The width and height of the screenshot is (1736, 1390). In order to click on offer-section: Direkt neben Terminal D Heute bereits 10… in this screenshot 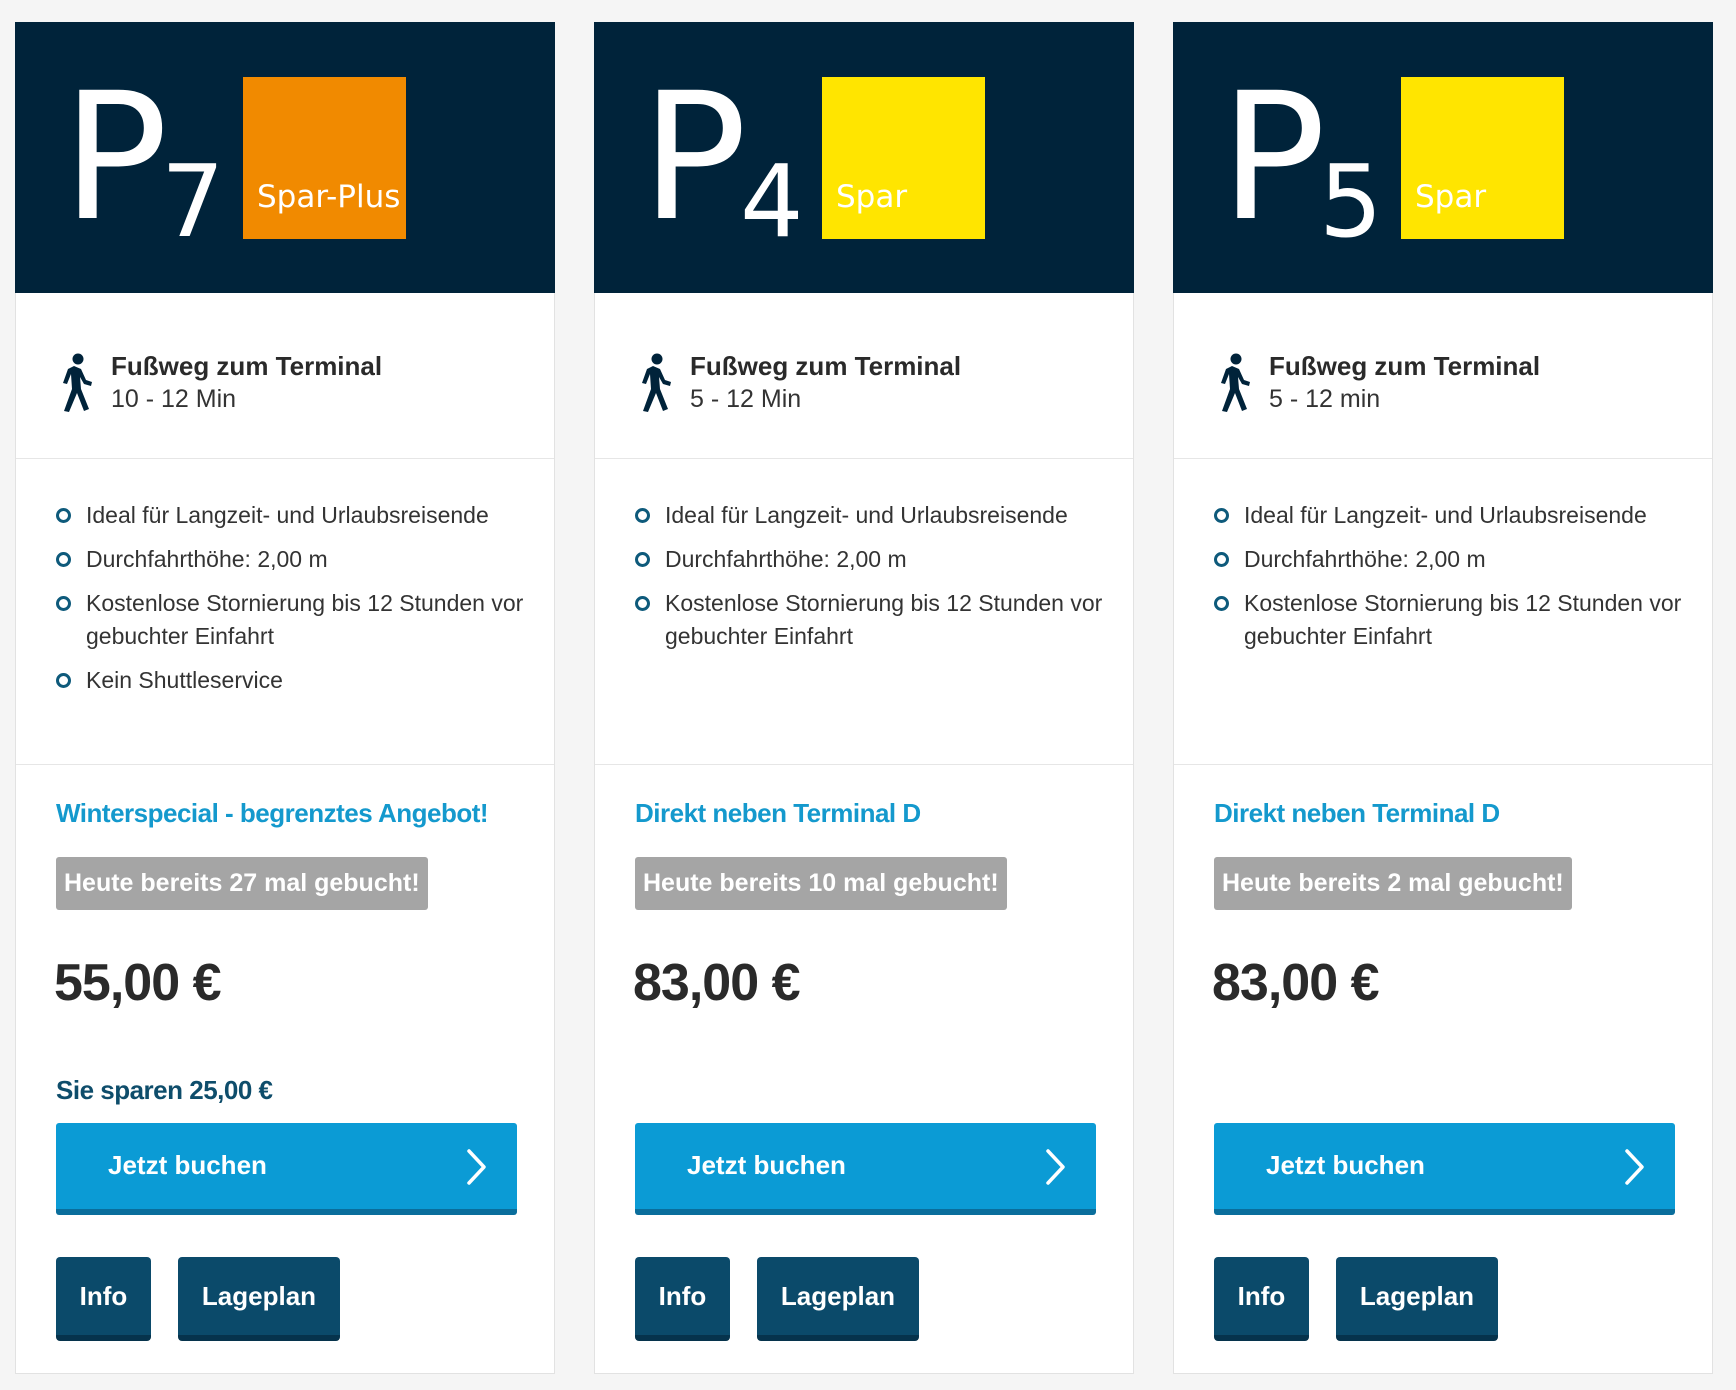, I will do `click(864, 1069)`.